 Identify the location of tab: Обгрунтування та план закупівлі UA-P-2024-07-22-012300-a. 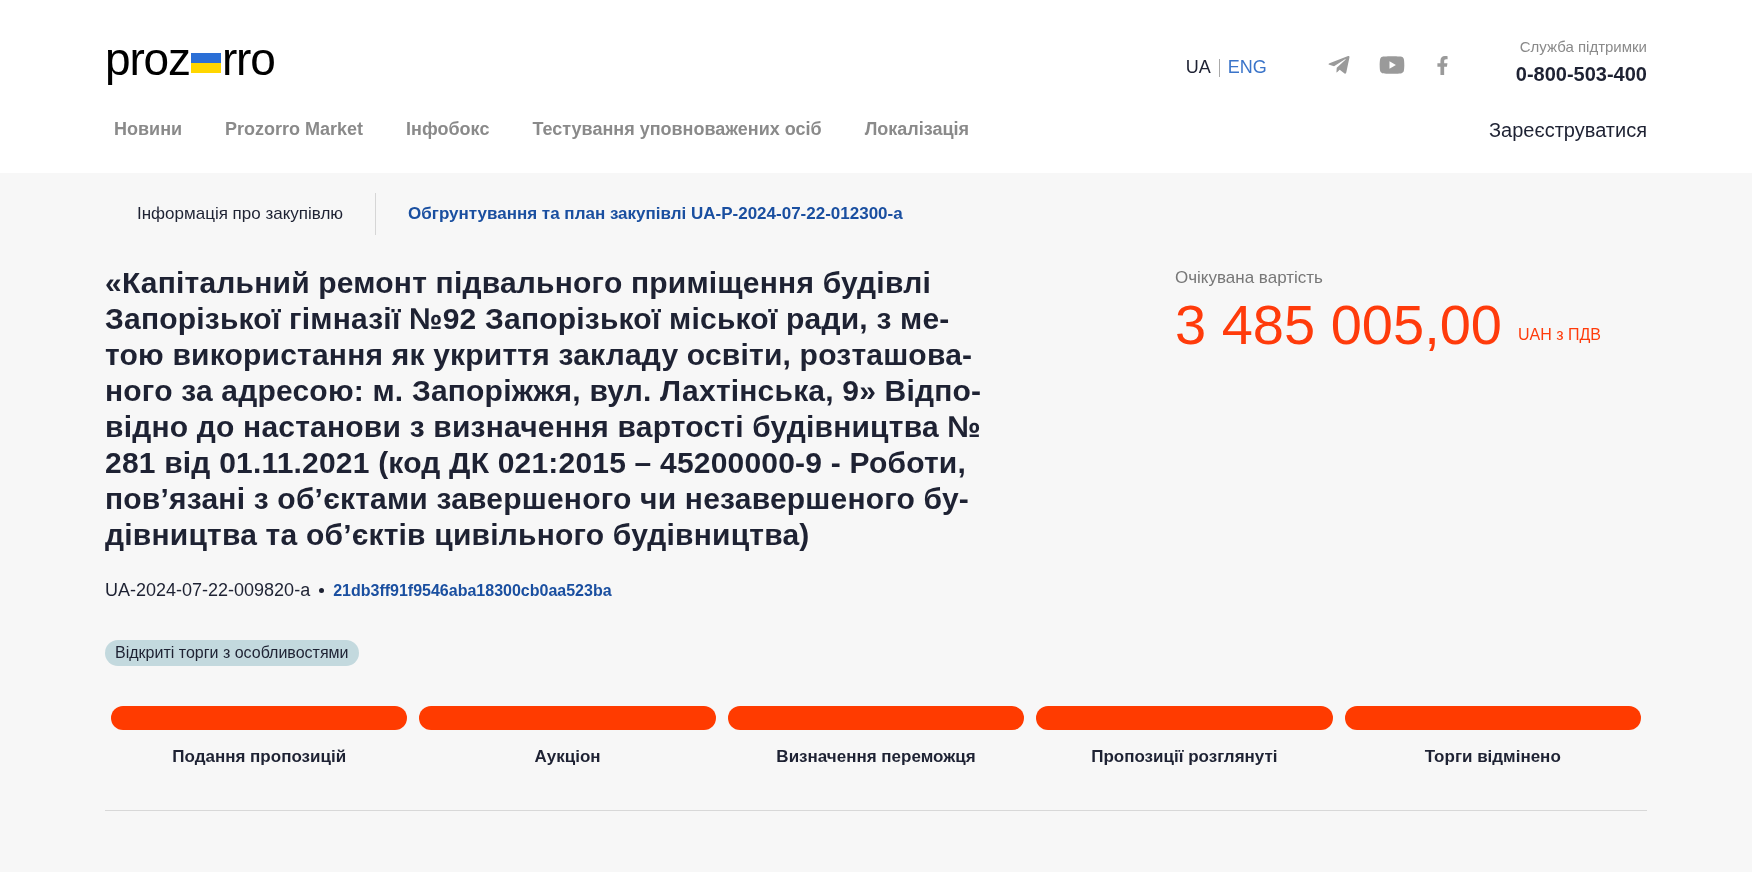
(655, 214).